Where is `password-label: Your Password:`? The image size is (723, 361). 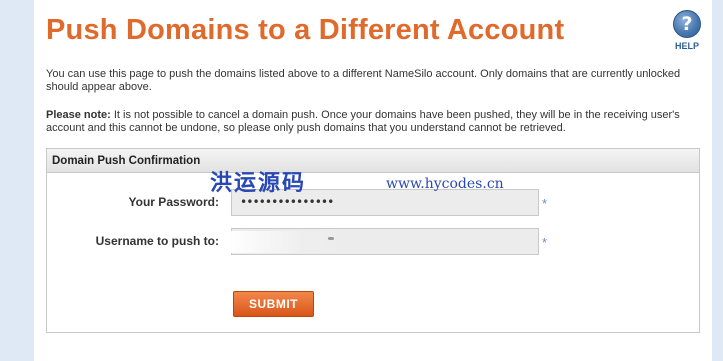
password-label: Your Password: is located at coordinates (173, 202).